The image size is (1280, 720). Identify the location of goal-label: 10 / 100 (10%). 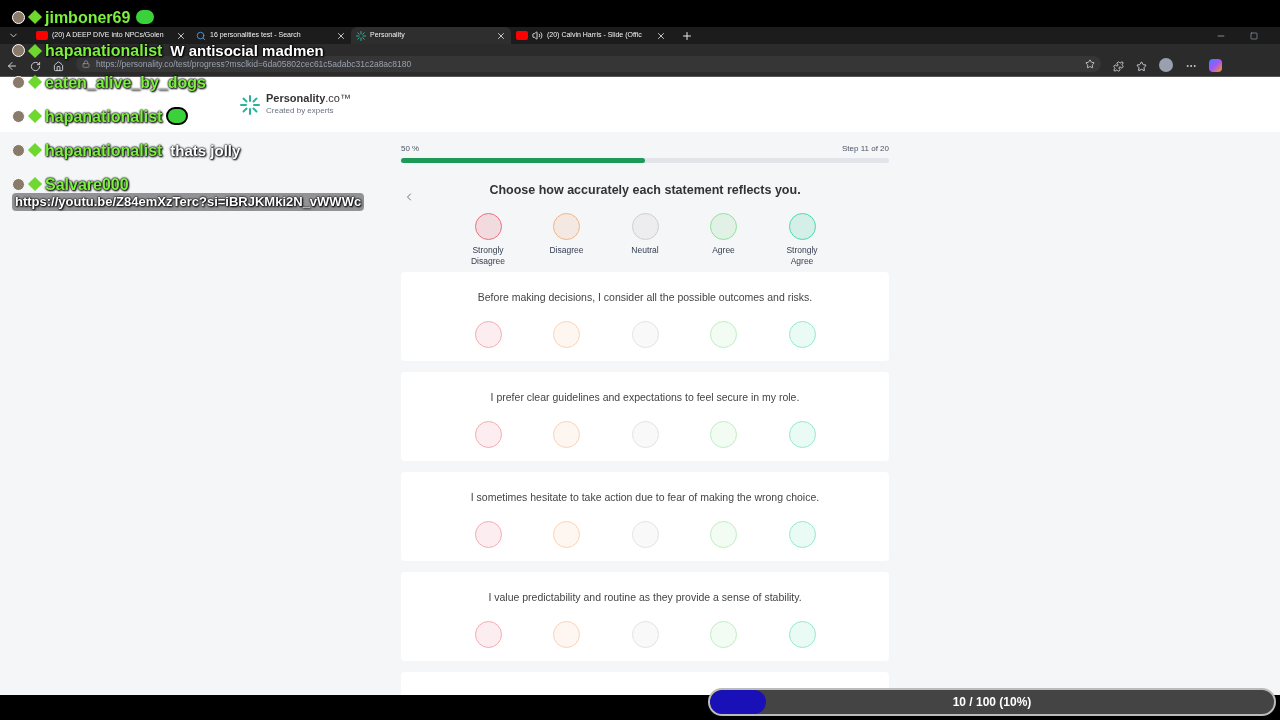
(992, 702).